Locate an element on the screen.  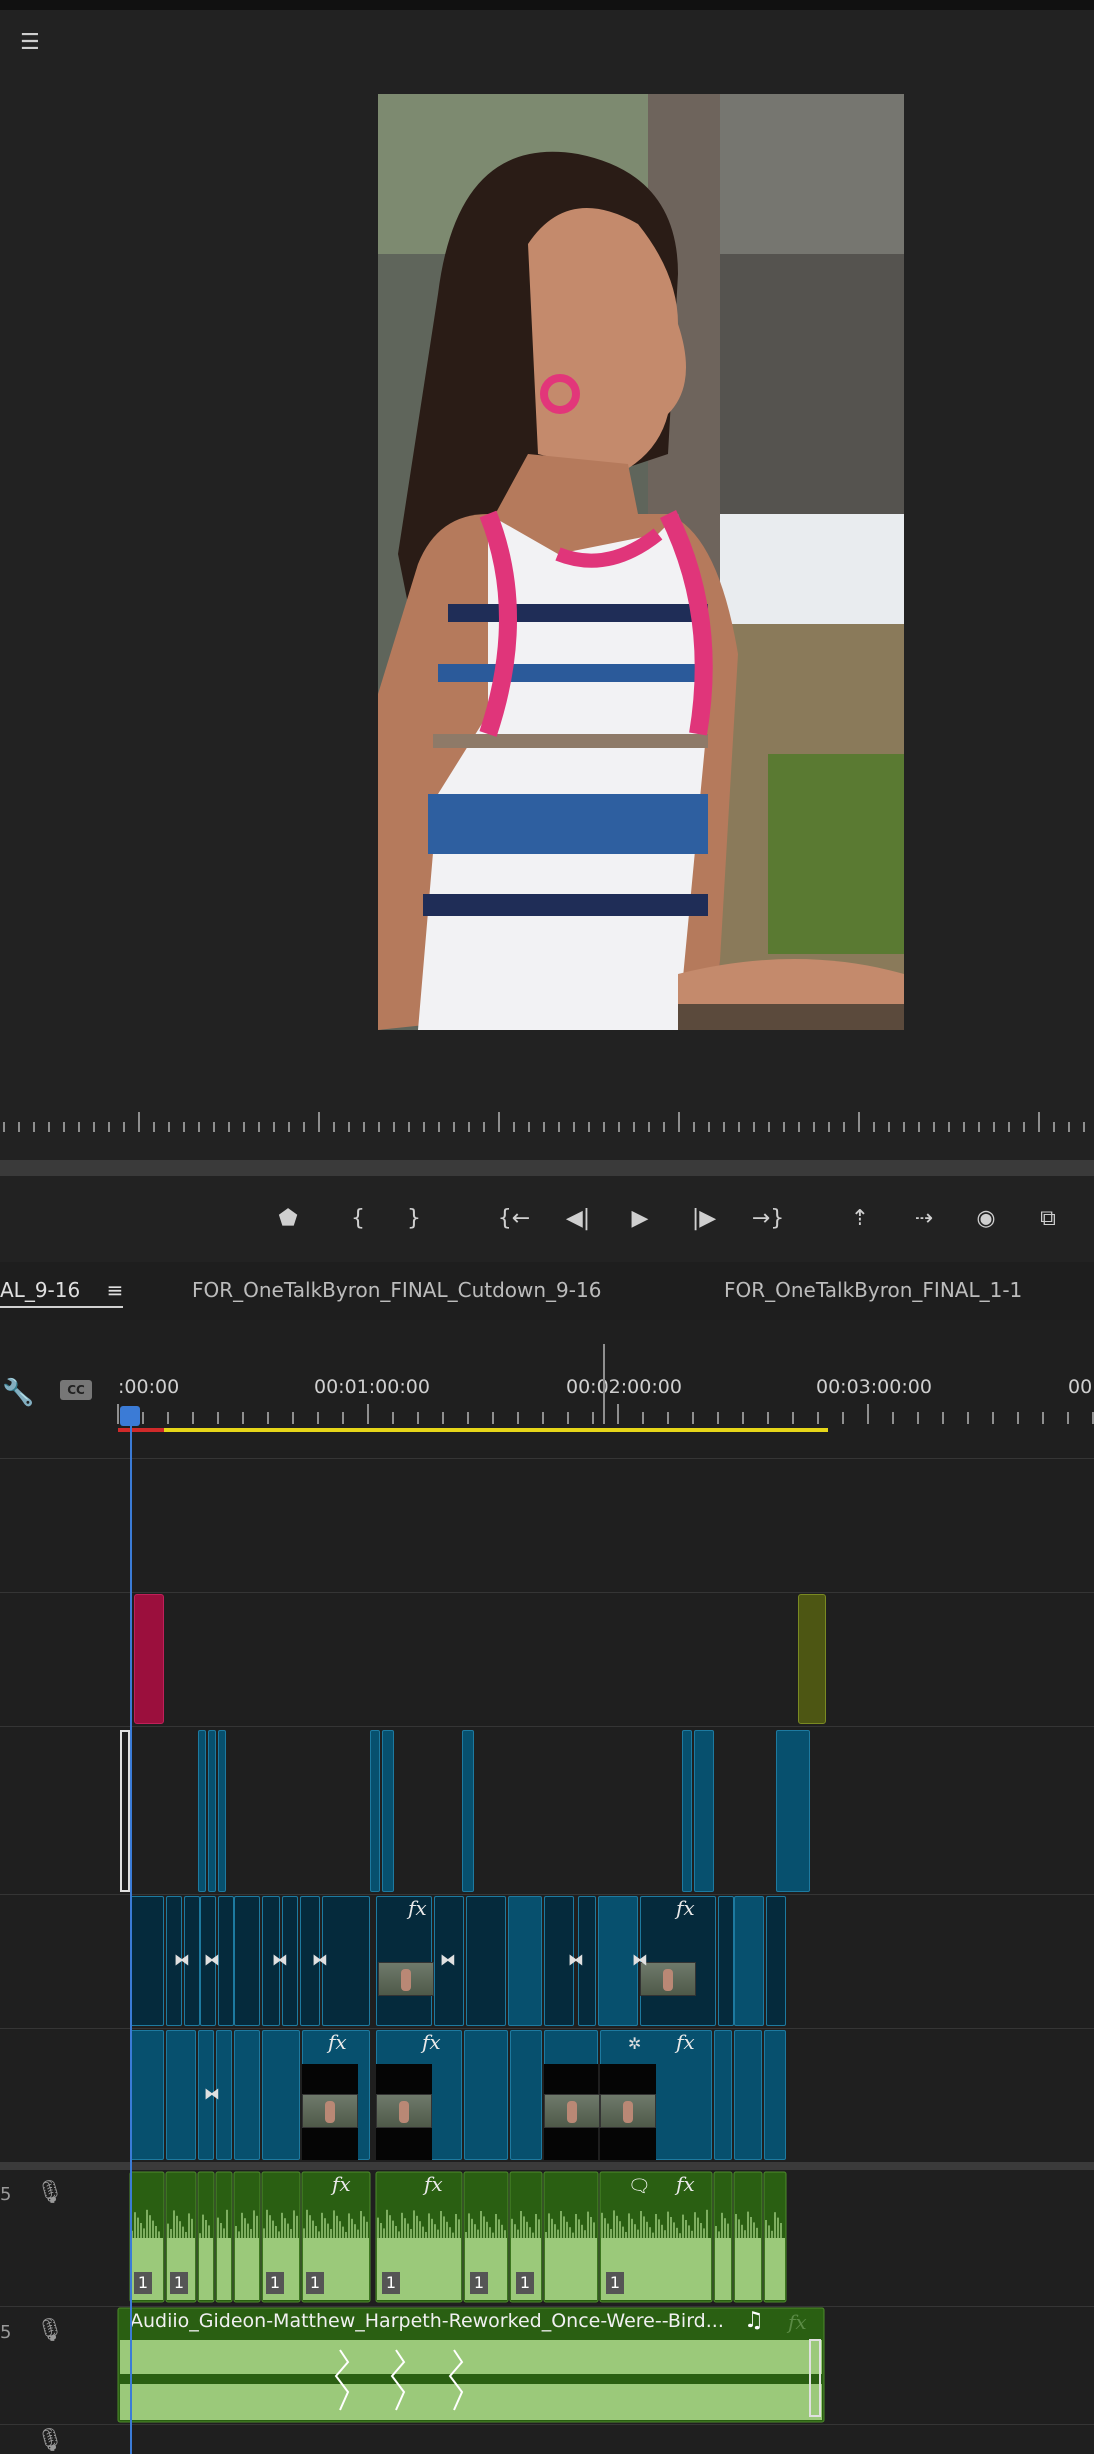
voice-effect-icon: 🗨 is located at coordinates (639, 2186).